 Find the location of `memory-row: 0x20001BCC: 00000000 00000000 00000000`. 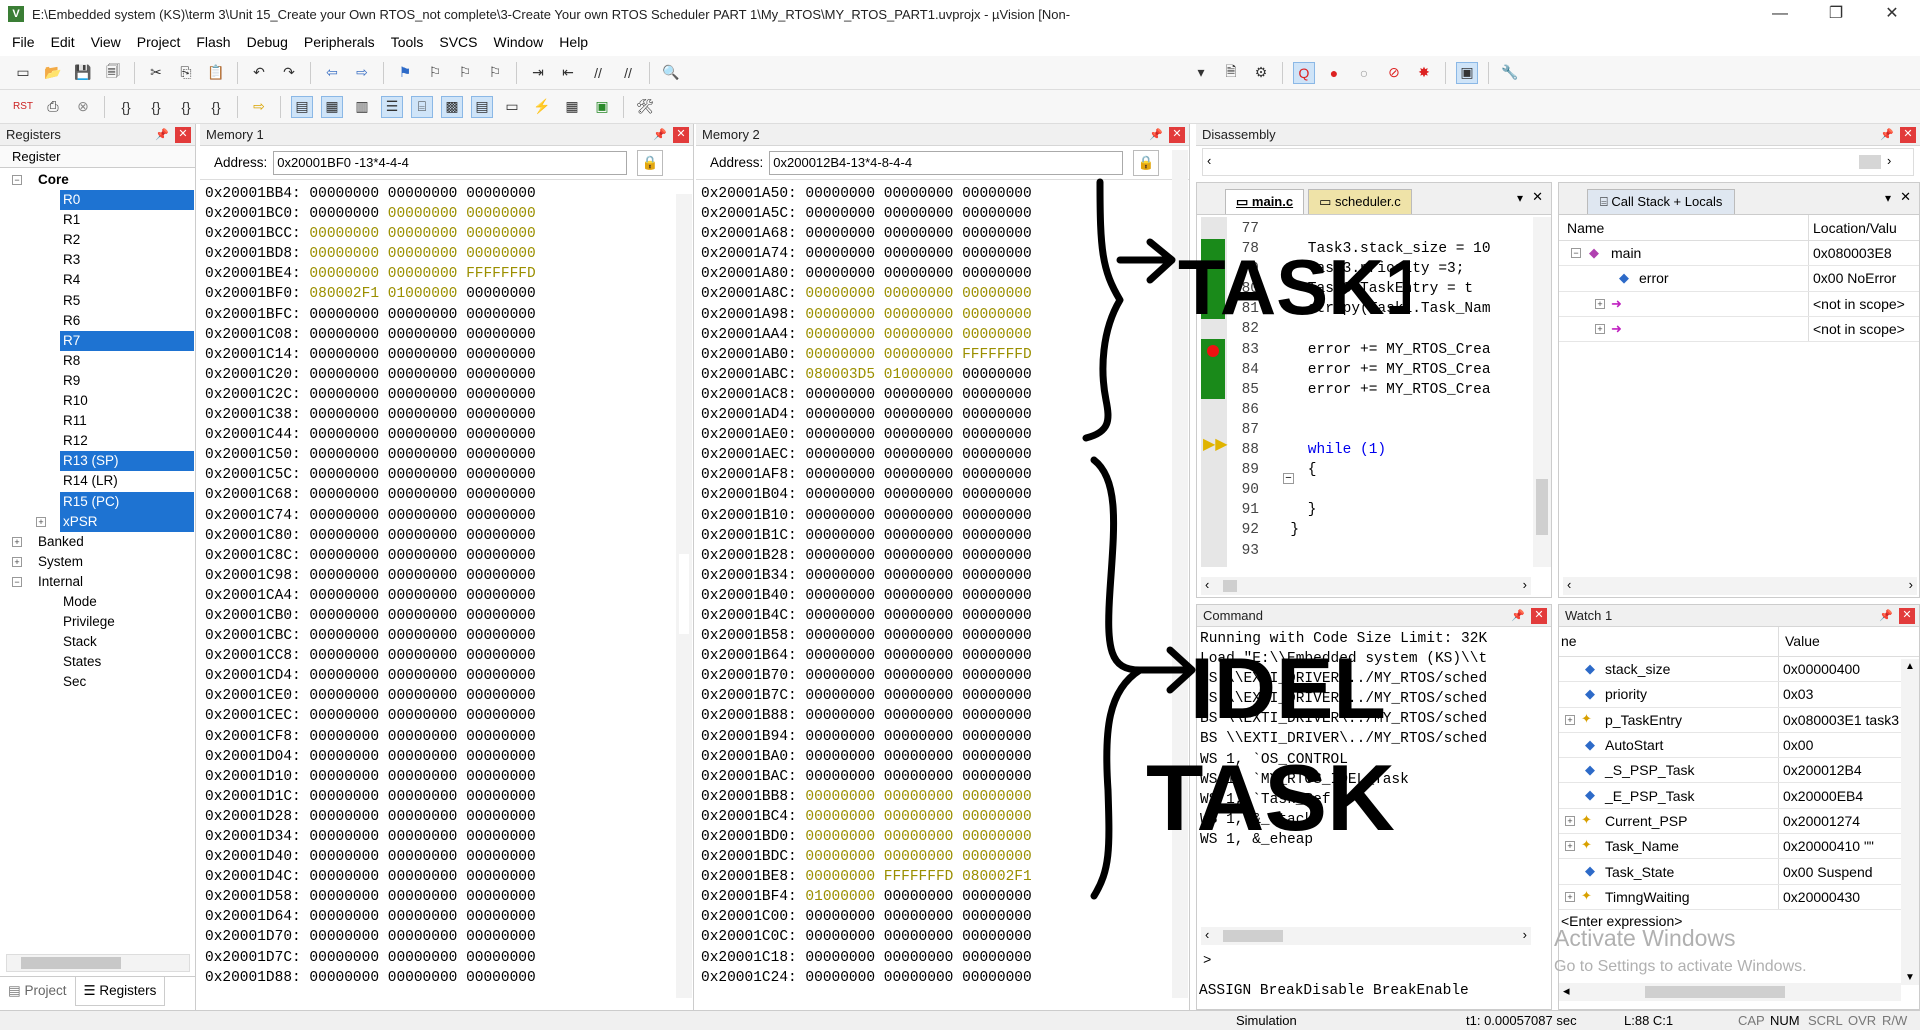

memory-row: 0x20001BCC: 00000000 00000000 00000000 is located at coordinates (449, 234).